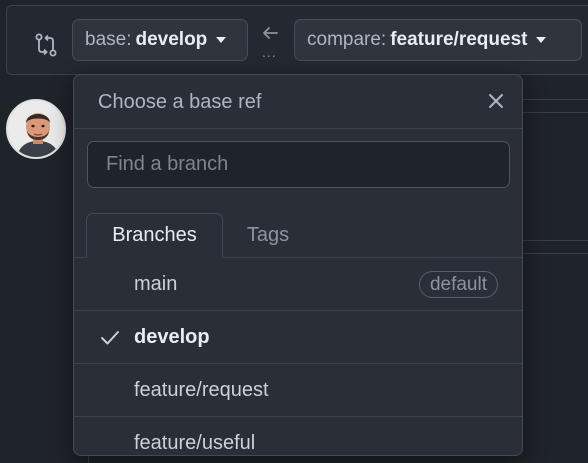 This screenshot has width=588, height=463. What do you see at coordinates (298, 102) in the screenshot?
I see `dropdown-header: Choose a base ref` at bounding box center [298, 102].